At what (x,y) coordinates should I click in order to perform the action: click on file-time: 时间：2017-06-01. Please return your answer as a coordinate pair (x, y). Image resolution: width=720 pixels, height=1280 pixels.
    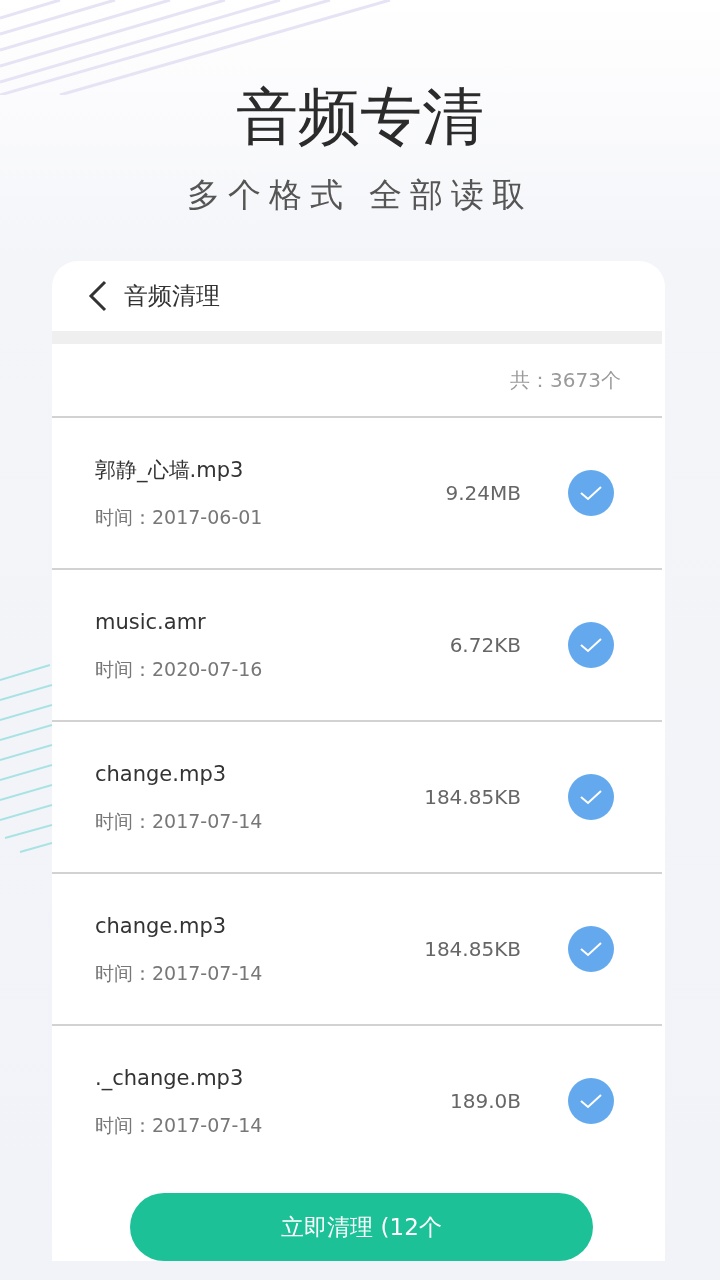
    Looking at the image, I should click on (179, 516).